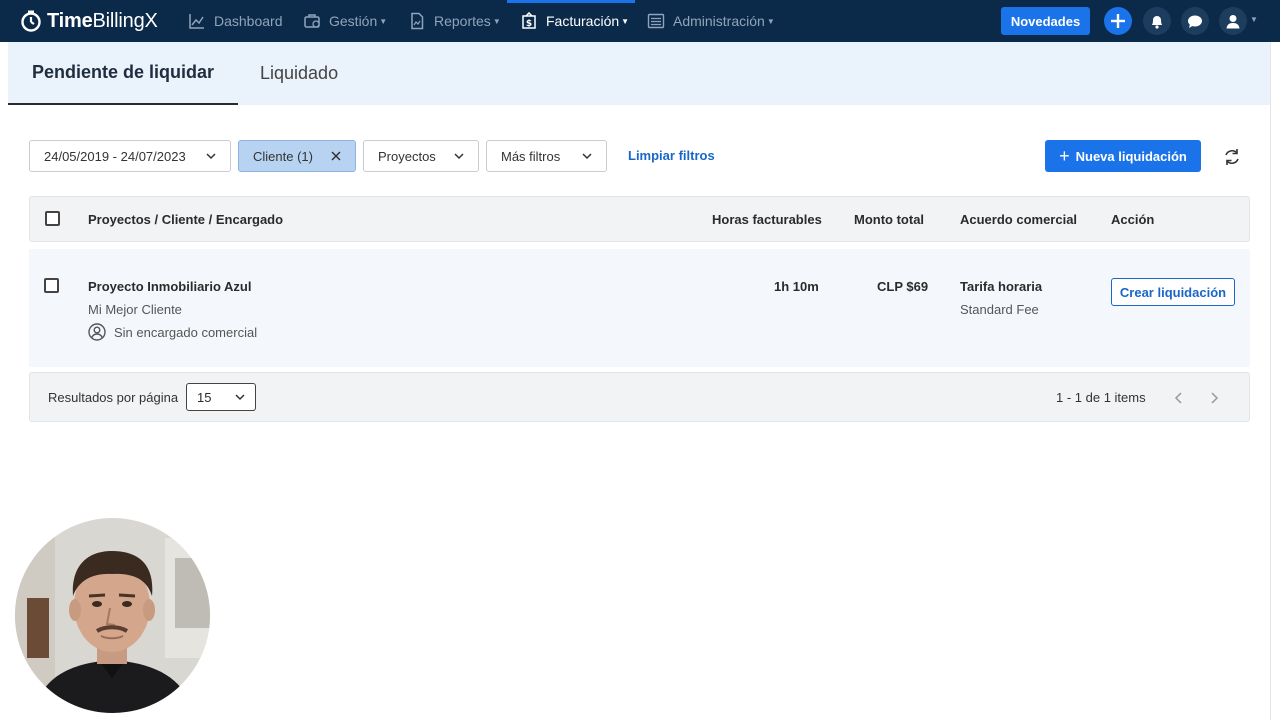 This screenshot has height=720, width=1280. What do you see at coordinates (999, 309) in the screenshot?
I see `agreement-fee: Standard Fee` at bounding box center [999, 309].